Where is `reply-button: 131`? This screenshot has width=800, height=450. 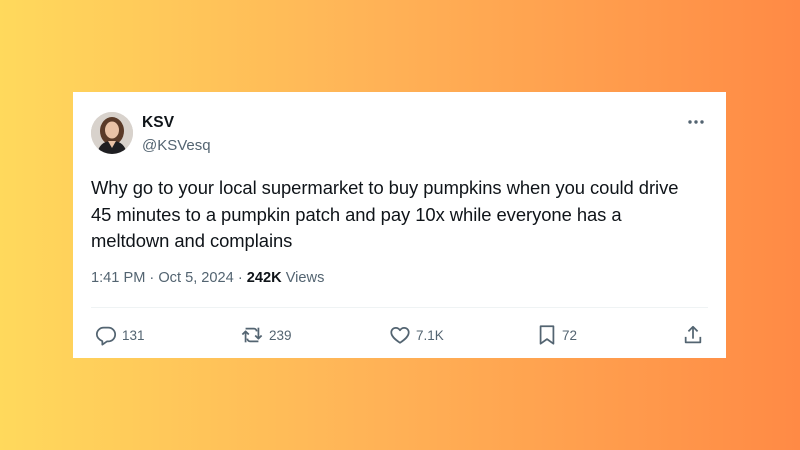
reply-button: 131 is located at coordinates (120, 335).